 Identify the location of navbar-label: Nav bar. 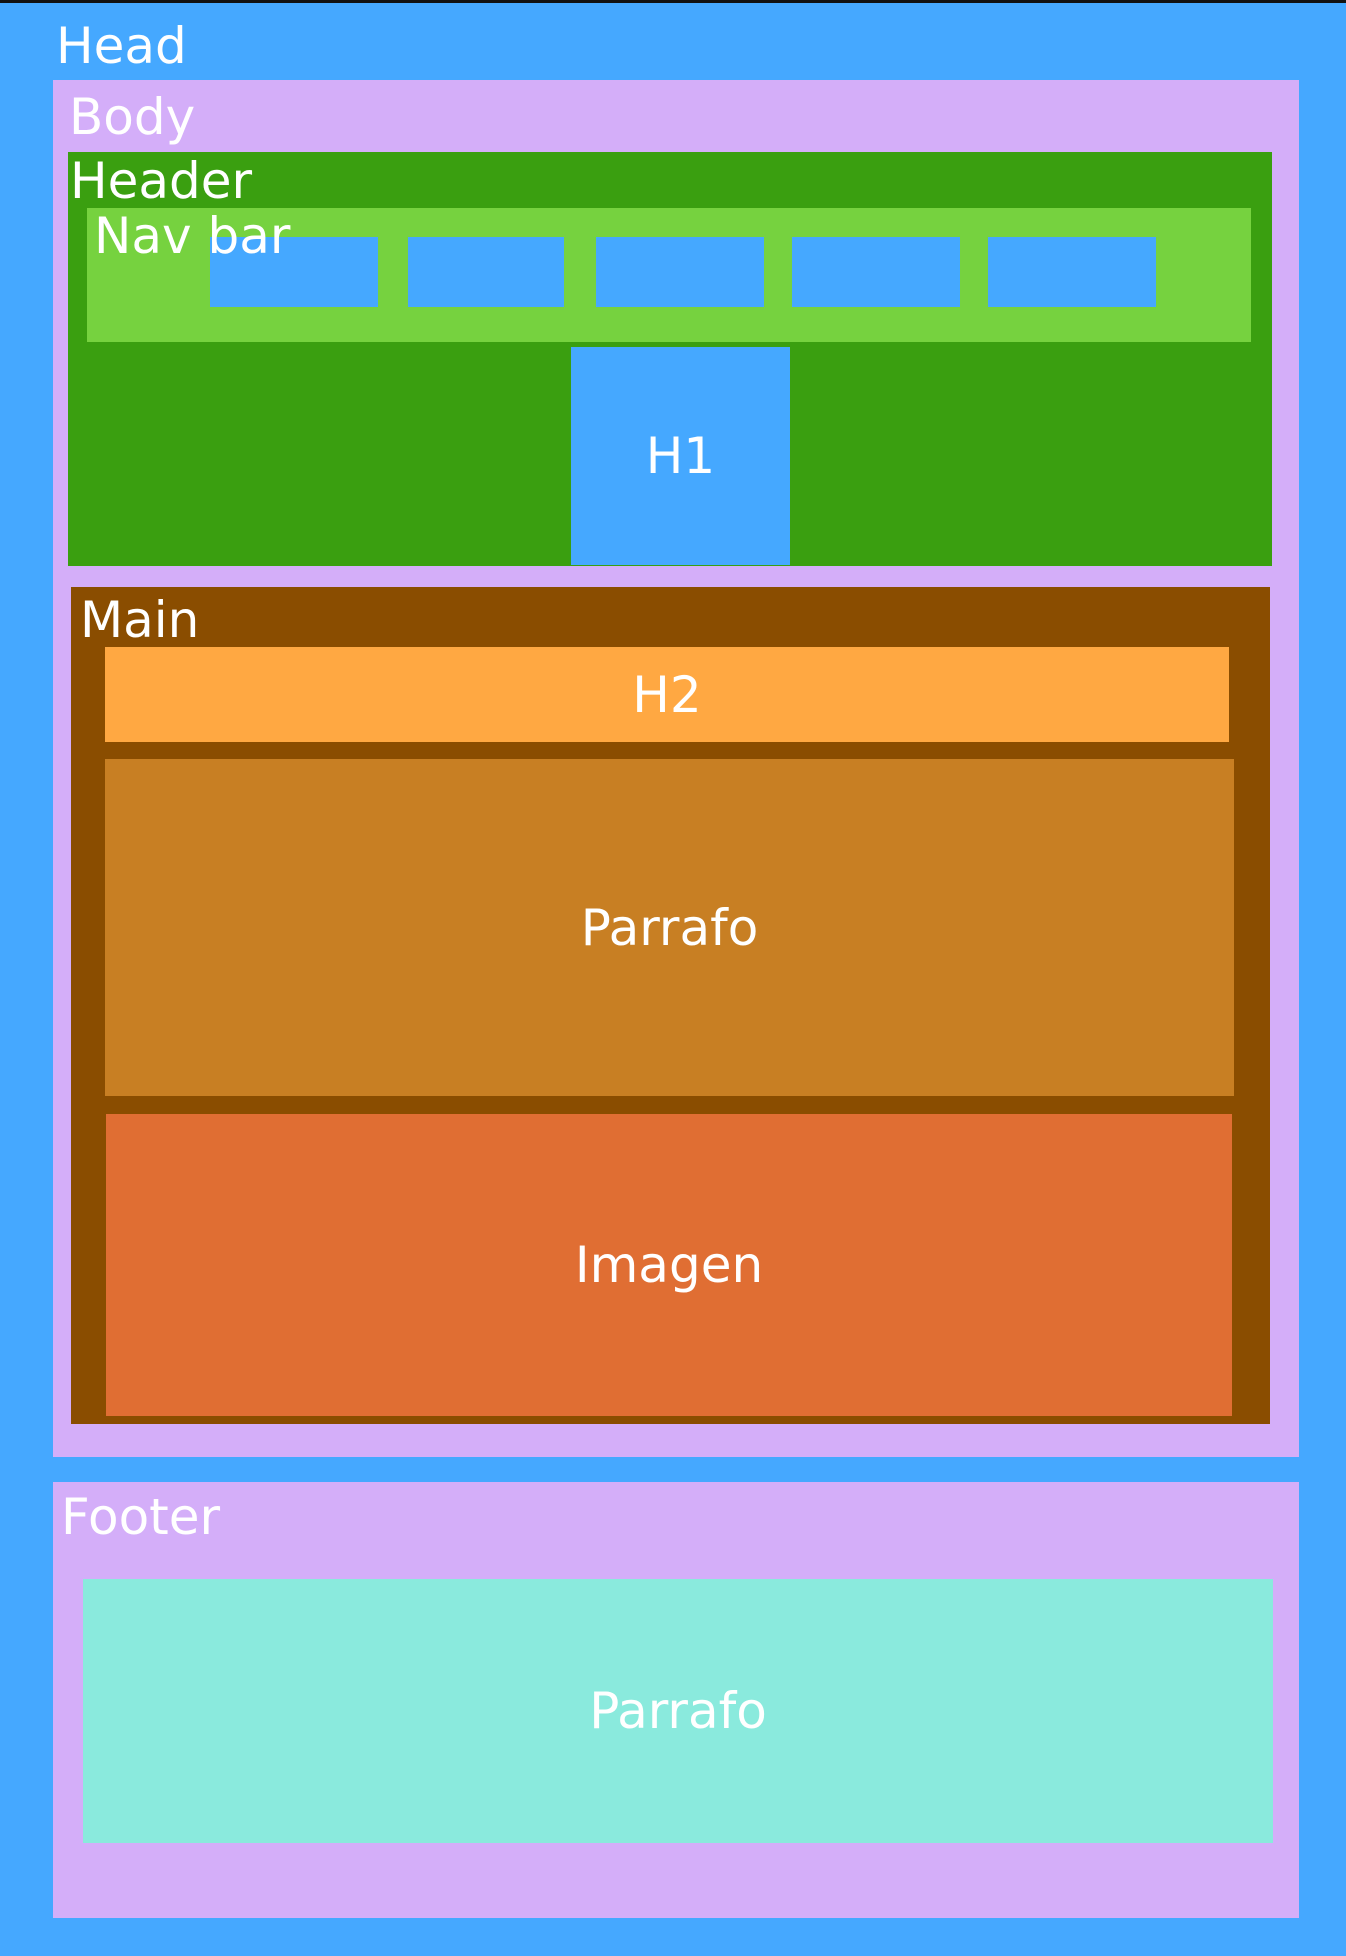
(192, 236).